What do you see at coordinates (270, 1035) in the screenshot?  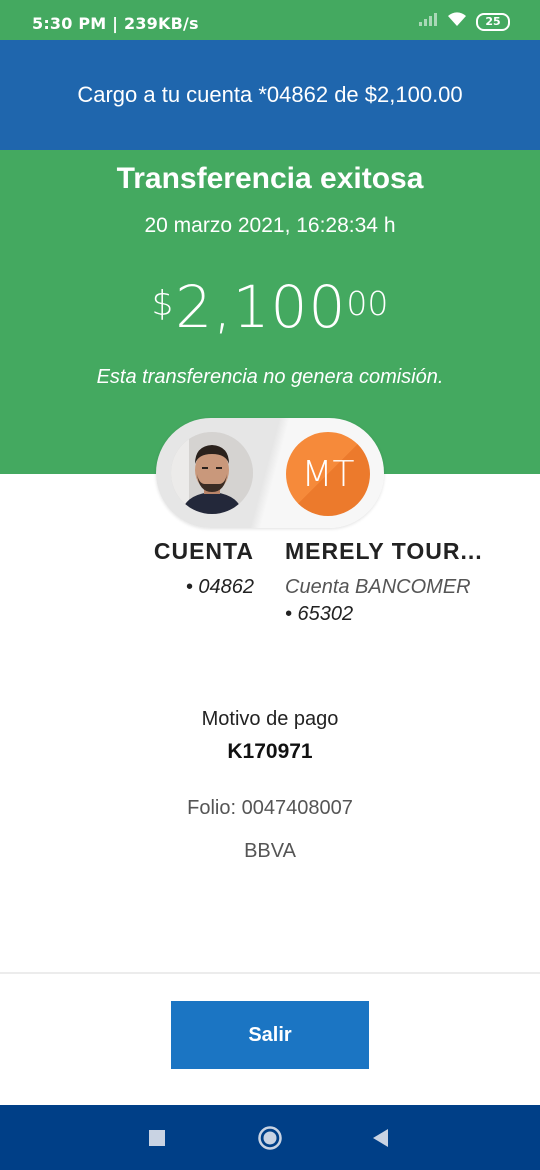 I see `exit-button: Salir` at bounding box center [270, 1035].